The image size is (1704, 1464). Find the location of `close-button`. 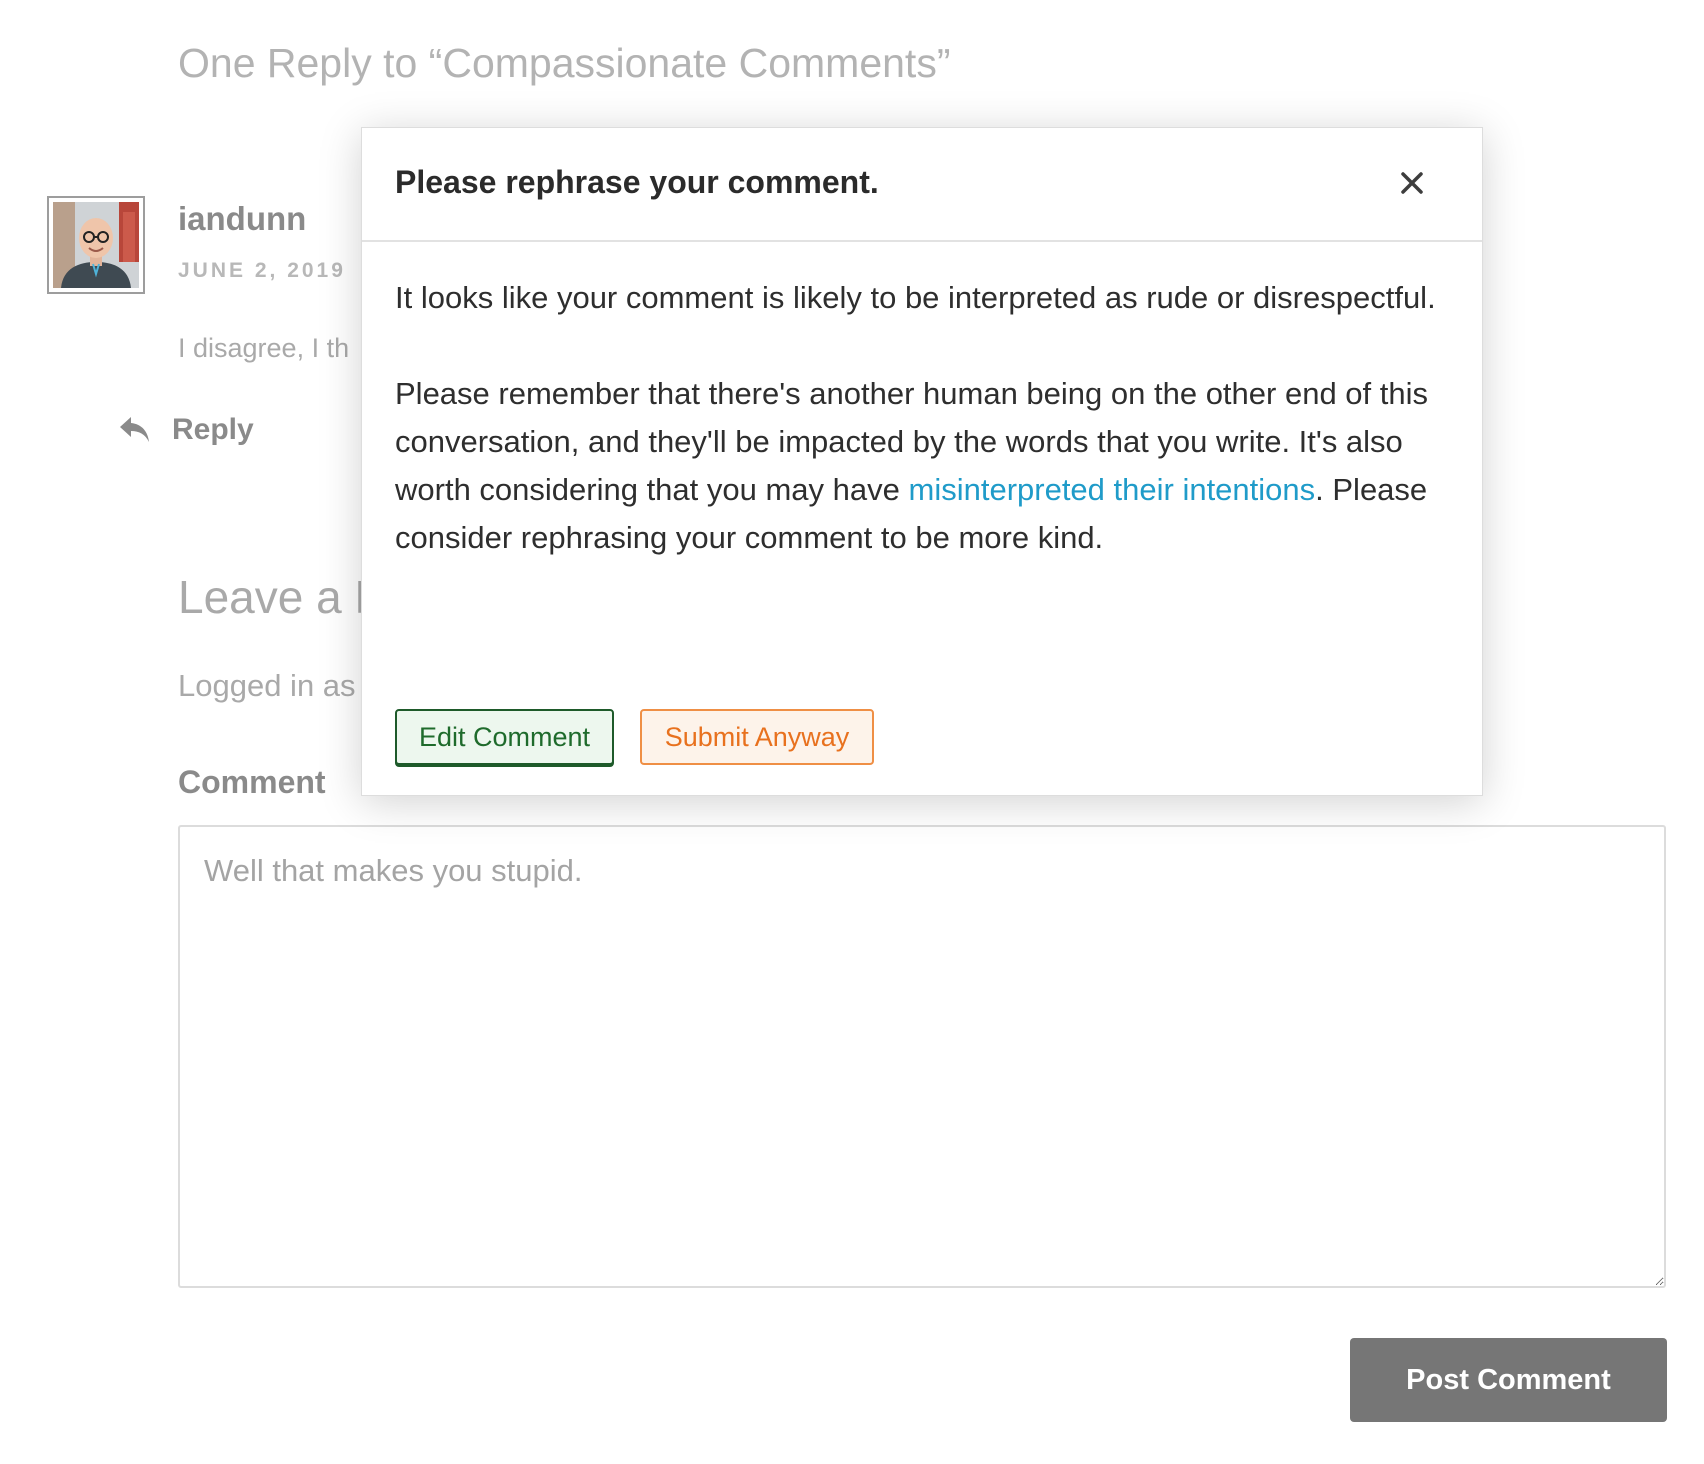

close-button is located at coordinates (1412, 183).